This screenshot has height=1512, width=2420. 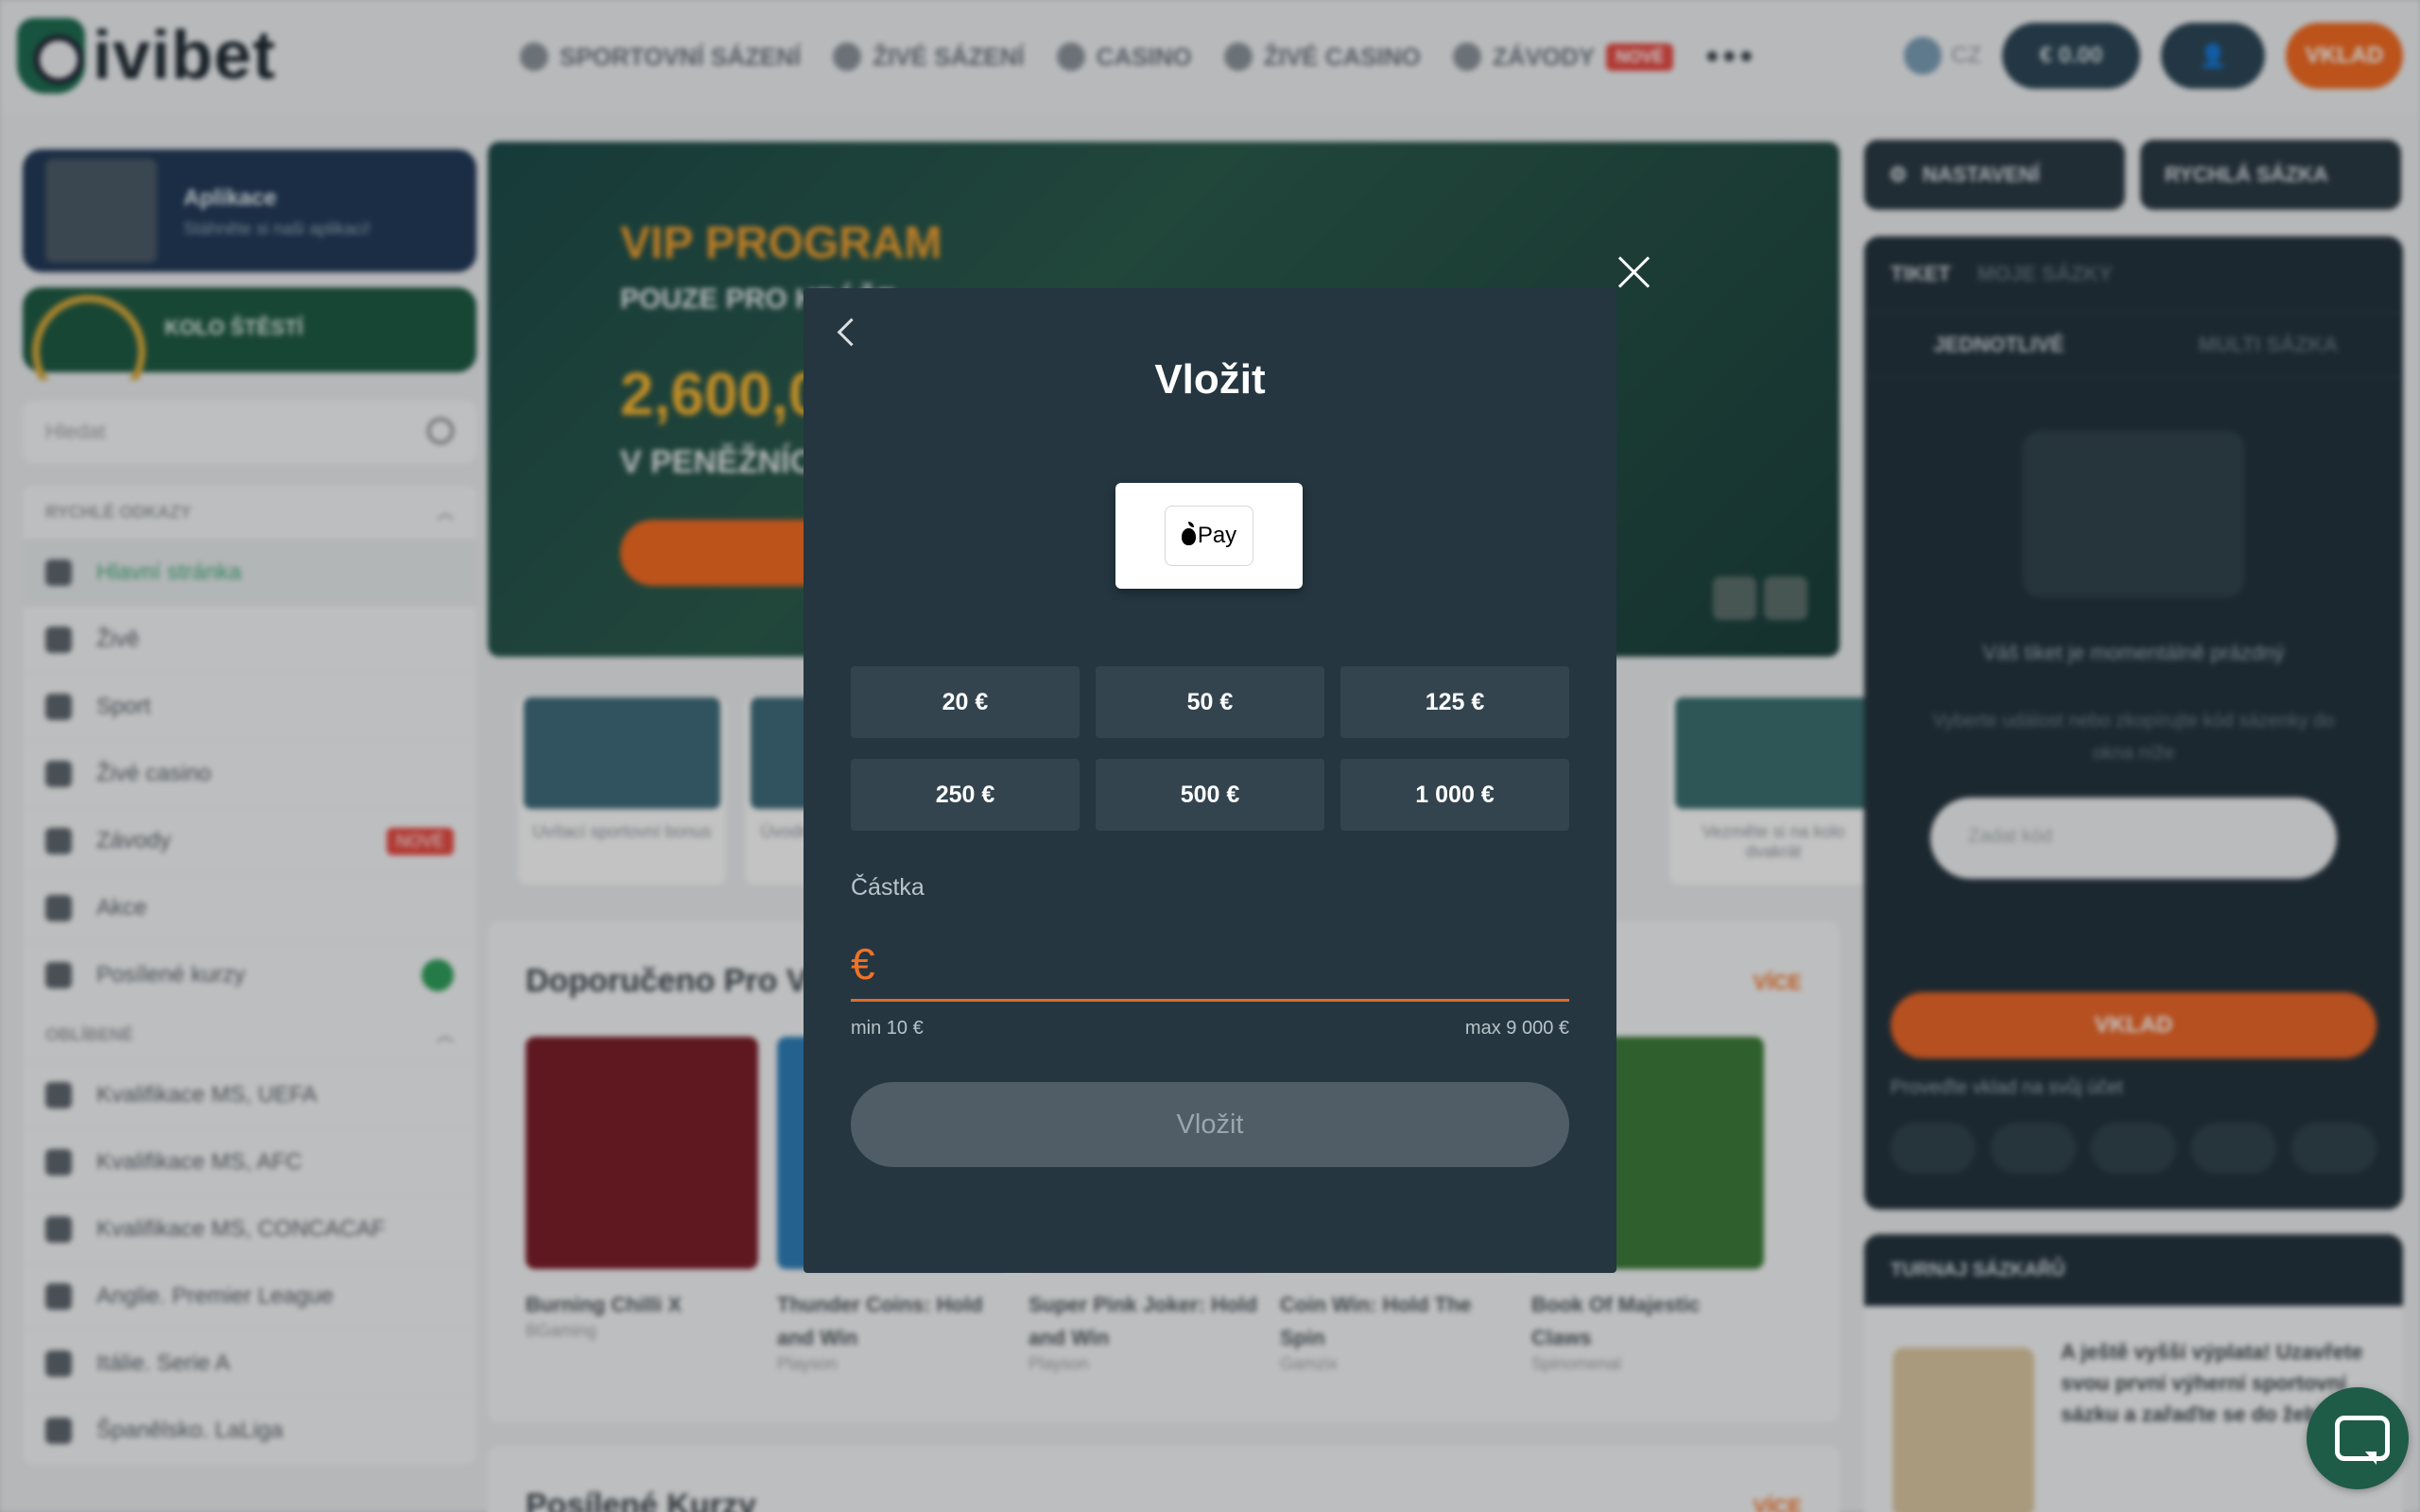 What do you see at coordinates (2358, 1438) in the screenshot?
I see `chat-support-icon` at bounding box center [2358, 1438].